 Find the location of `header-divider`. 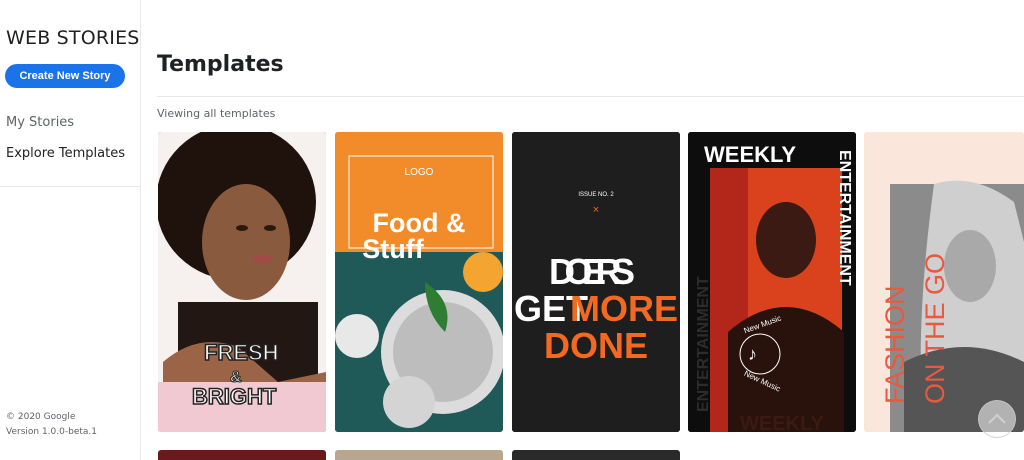

header-divider is located at coordinates (590, 96).